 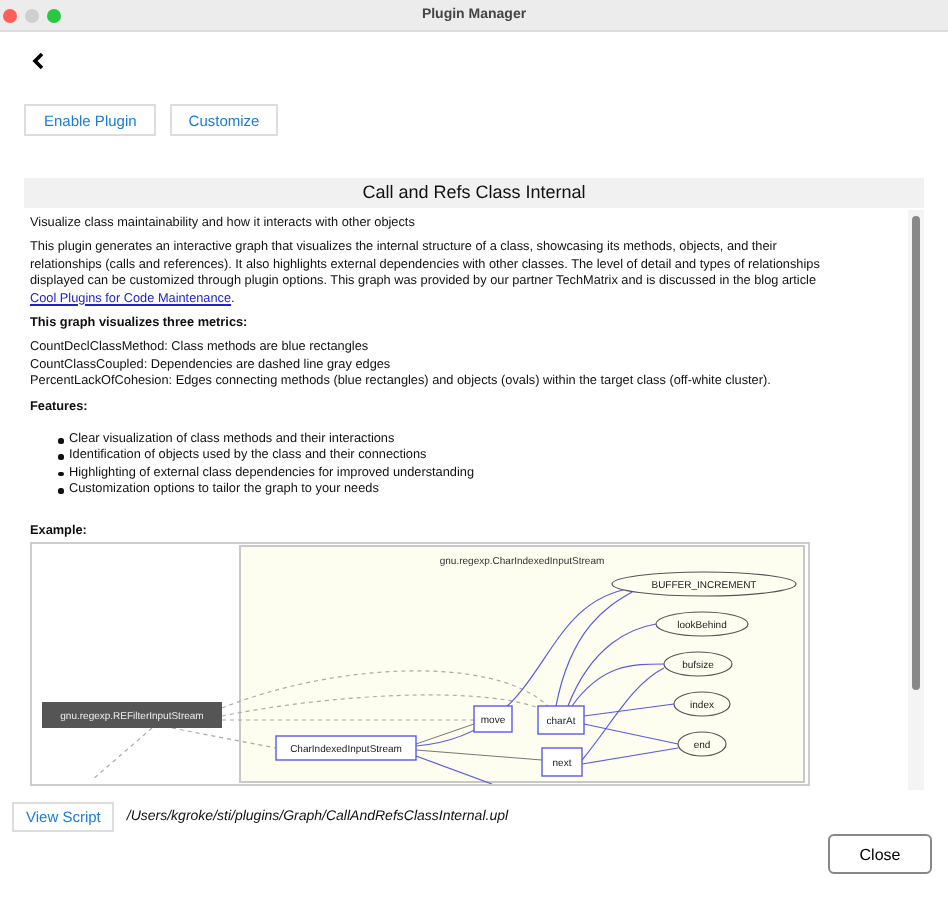 I want to click on scrollbar, so click(x=916, y=500).